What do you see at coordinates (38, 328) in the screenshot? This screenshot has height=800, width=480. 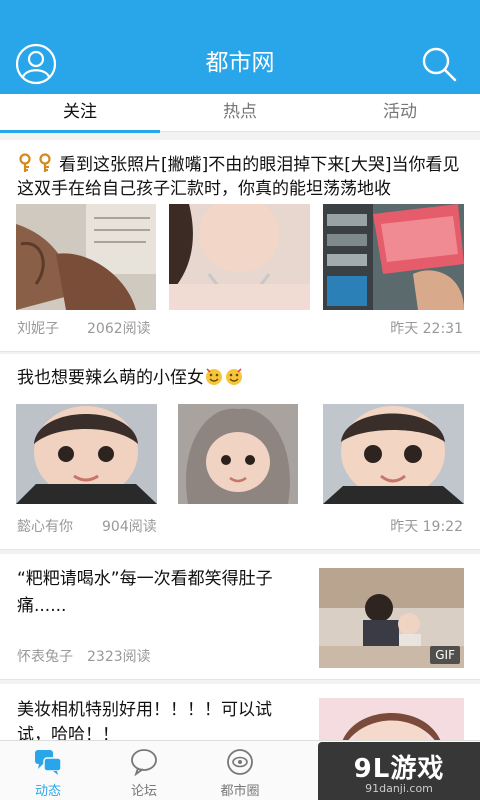 I see `author-name: 刘妮子` at bounding box center [38, 328].